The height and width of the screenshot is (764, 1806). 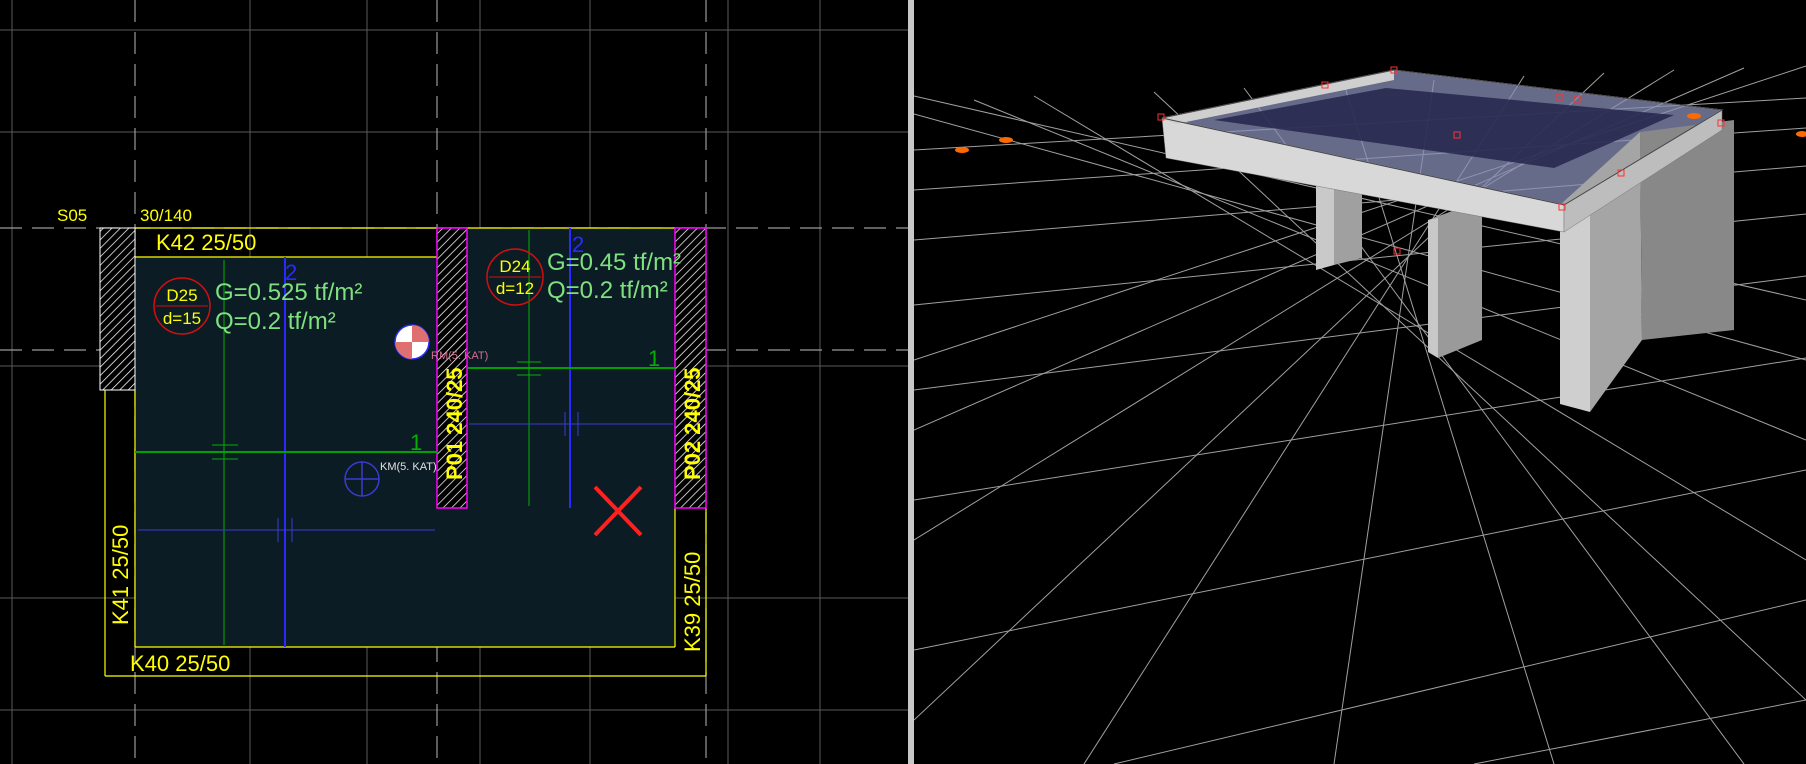 I want to click on mass-center-label: RM(5. KAT), so click(x=459, y=356).